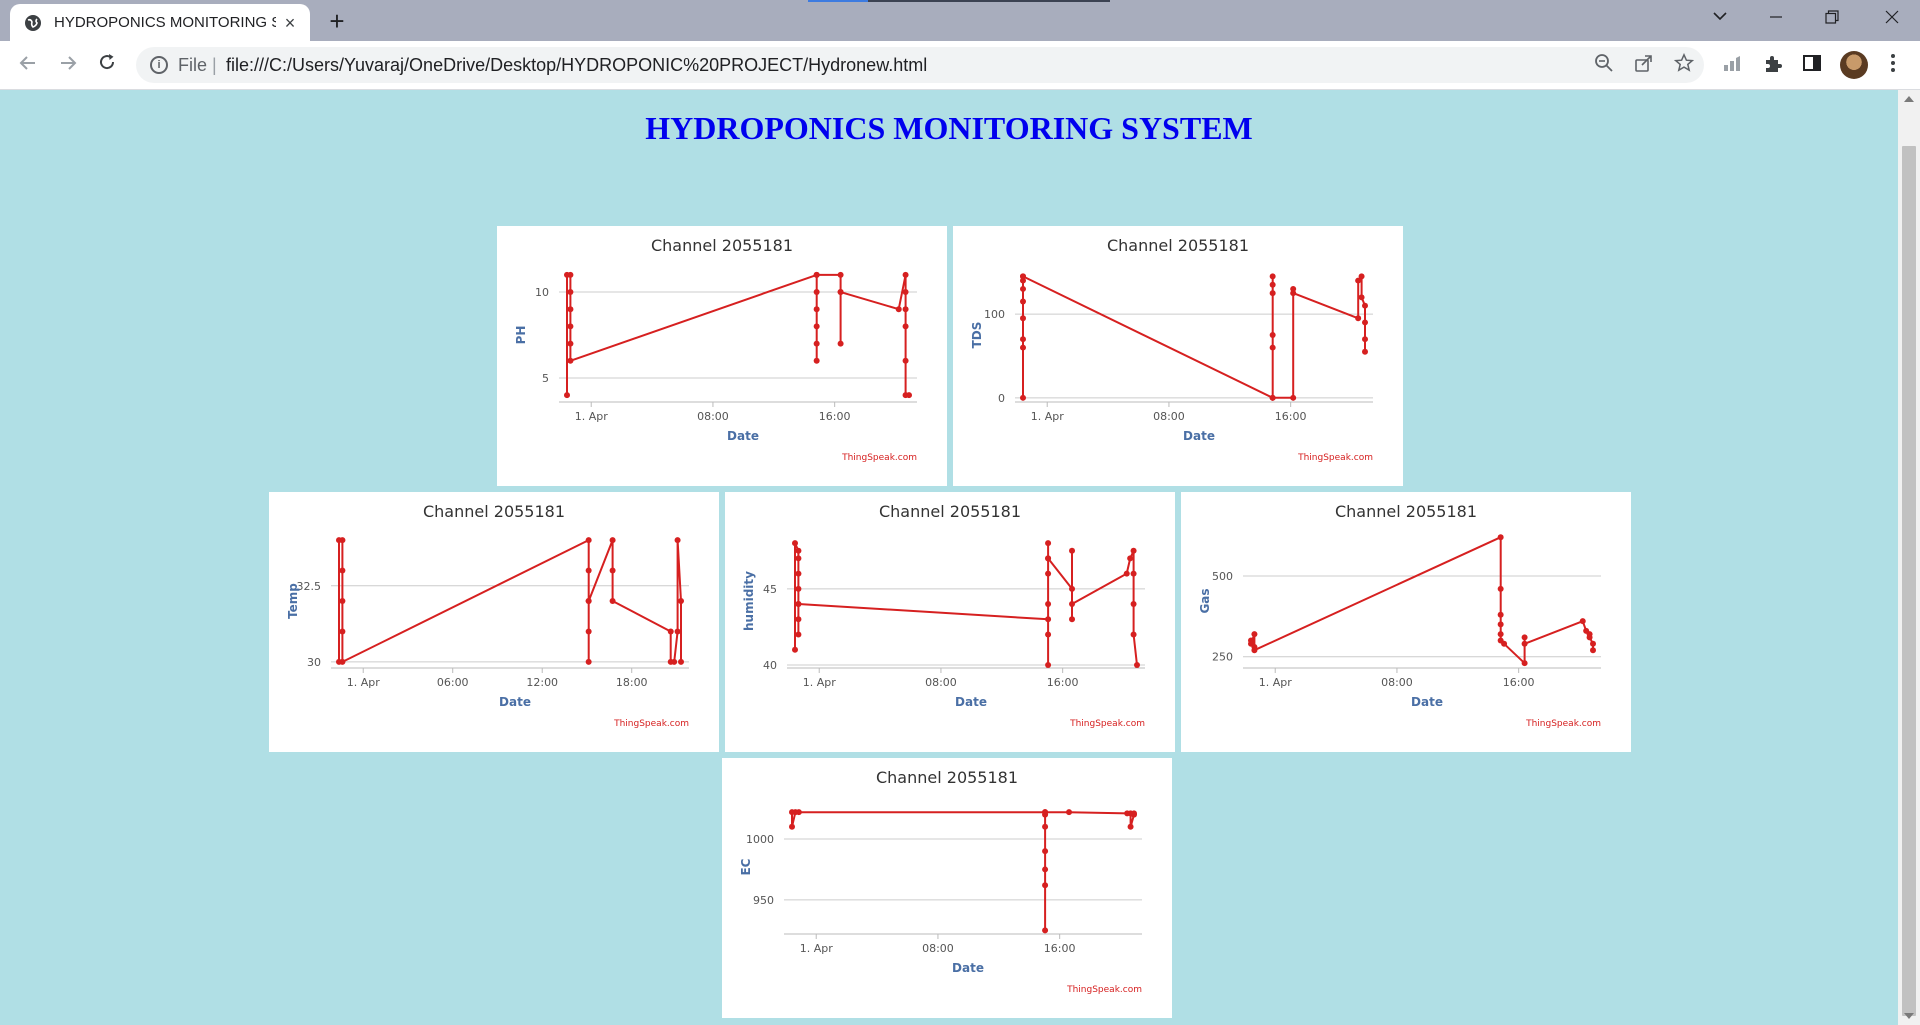  I want to click on info-icon: i, so click(159, 65).